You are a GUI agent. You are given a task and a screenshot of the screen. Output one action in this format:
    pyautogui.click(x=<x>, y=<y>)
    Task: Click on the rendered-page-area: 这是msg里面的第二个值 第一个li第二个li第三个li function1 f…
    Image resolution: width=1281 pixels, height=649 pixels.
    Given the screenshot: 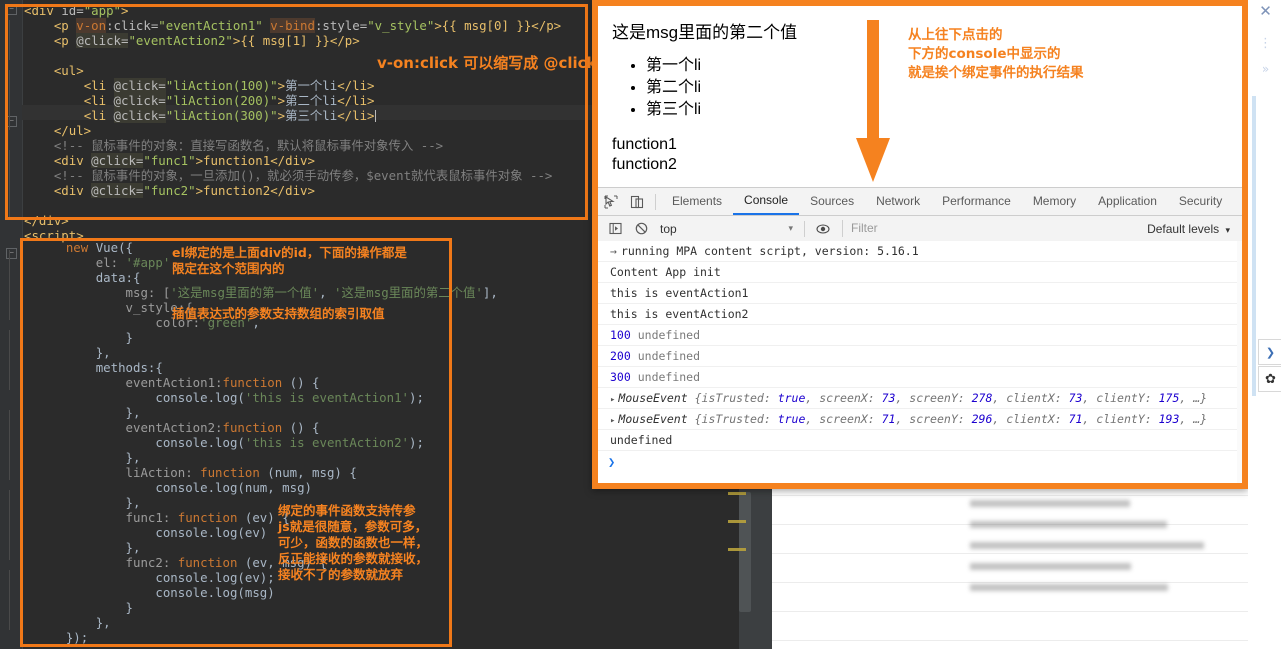 What is the action you would take?
    pyautogui.click(x=920, y=96)
    